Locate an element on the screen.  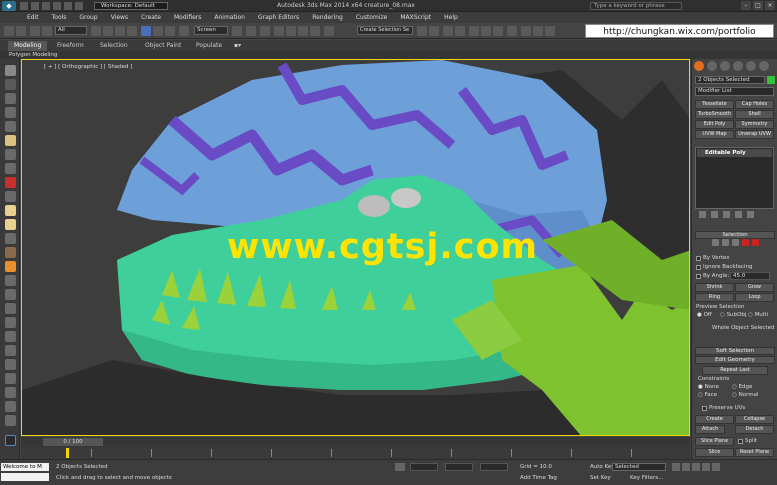
auto-key-button: Auto Key is located at coordinates (602, 467).